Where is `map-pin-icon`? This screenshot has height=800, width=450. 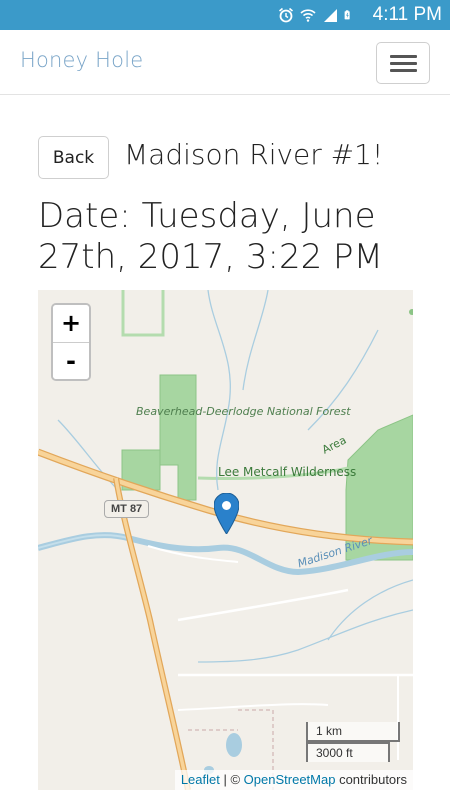
map-pin-icon is located at coordinates (226, 513).